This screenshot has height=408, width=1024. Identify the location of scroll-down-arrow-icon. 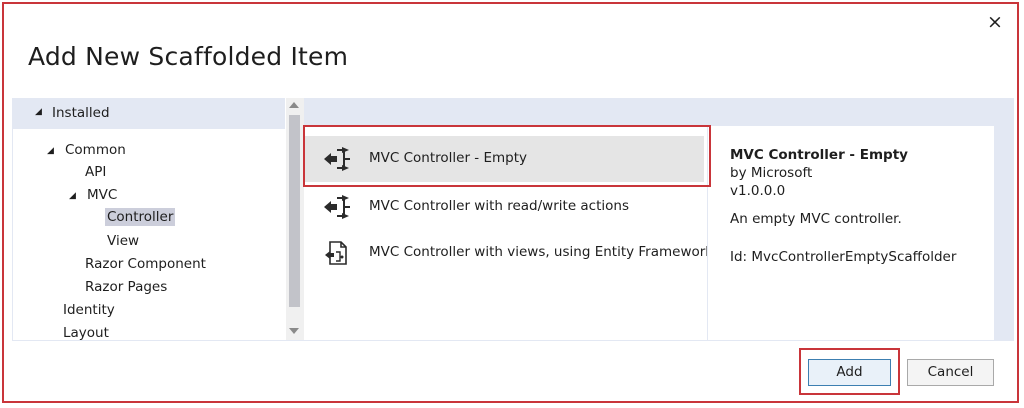
(294, 331).